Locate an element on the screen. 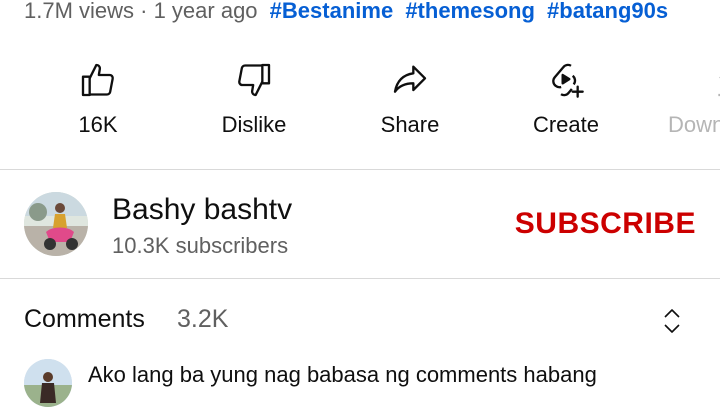 Image resolution: width=720 pixels, height=407 pixels. dislike-button: Dislike is located at coordinates (254, 95).